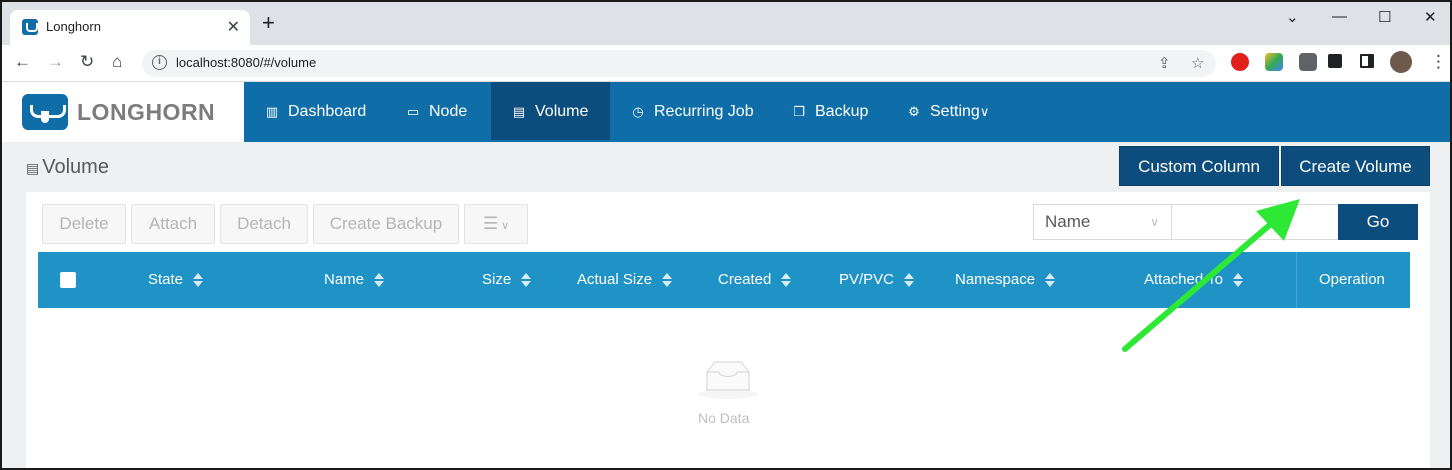 This screenshot has width=1452, height=470. What do you see at coordinates (268, 23) in the screenshot?
I see `new-tab-button: +` at bounding box center [268, 23].